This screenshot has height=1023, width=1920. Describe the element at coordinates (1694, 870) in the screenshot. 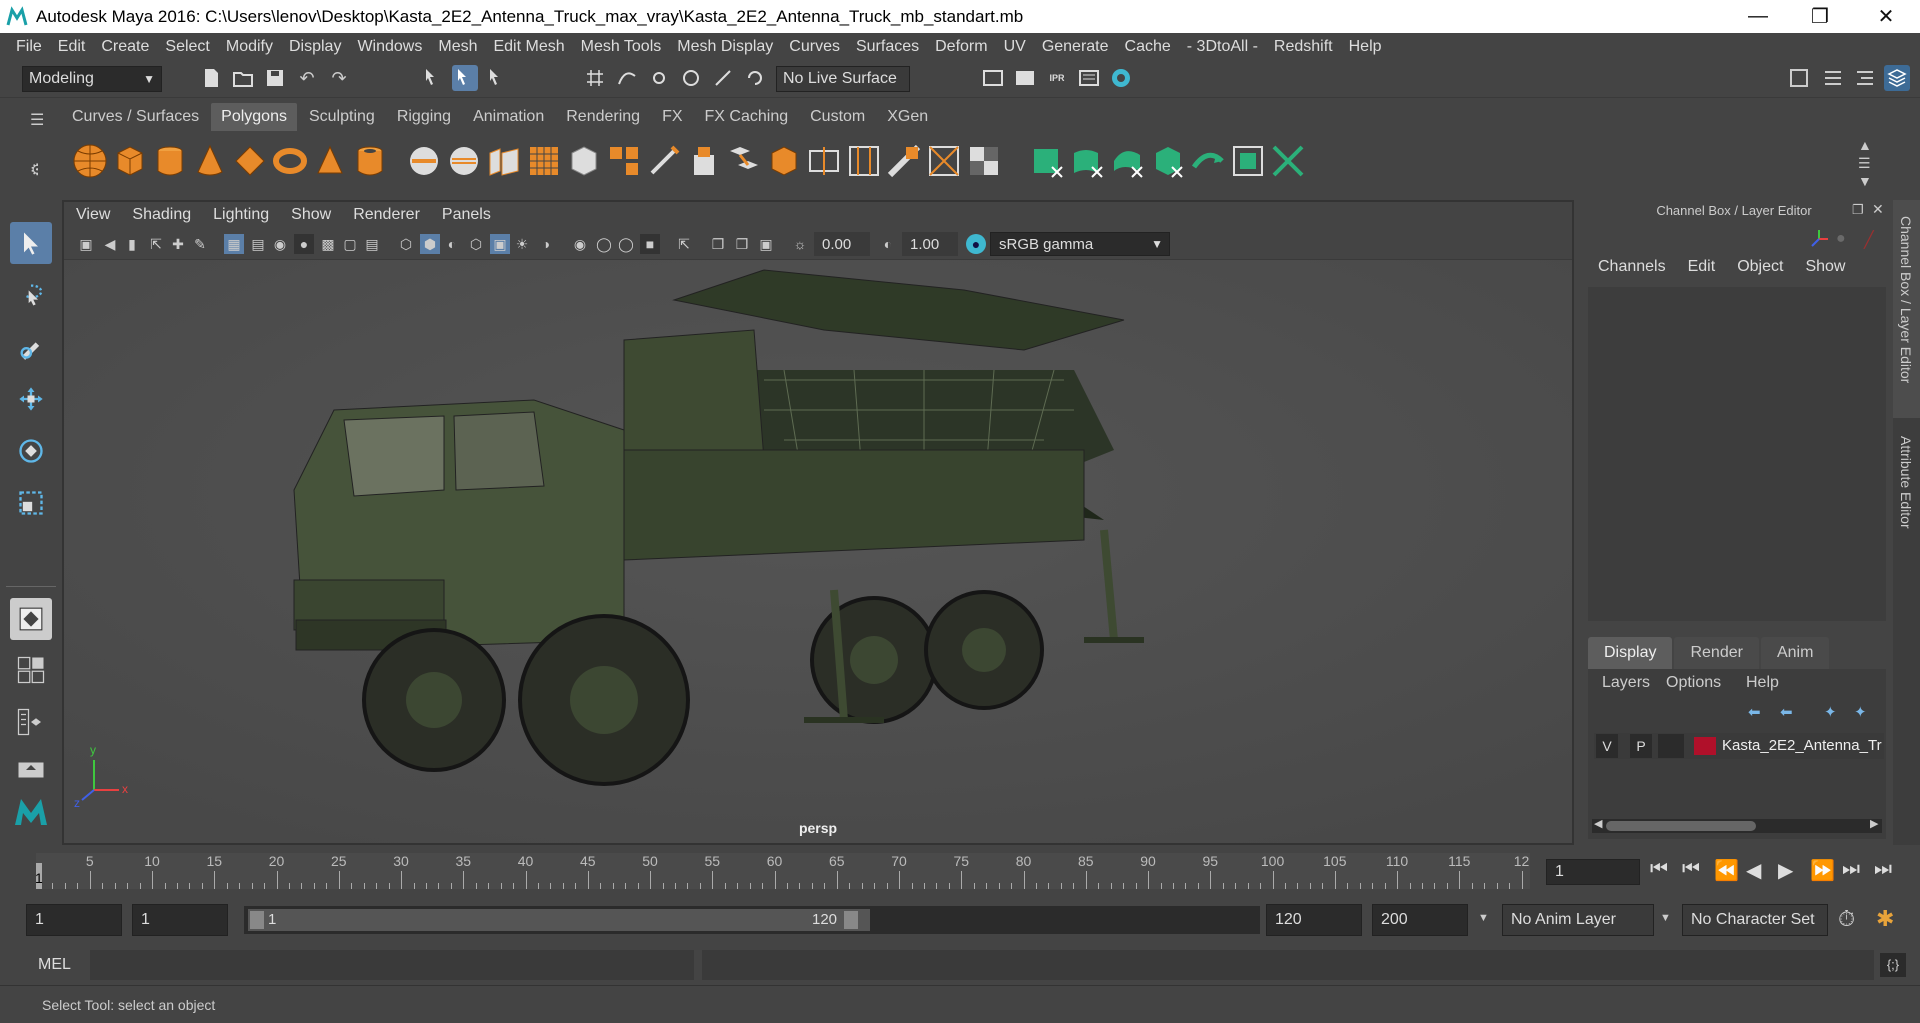

I see `step-back-frame-icon: ⏮` at that location.